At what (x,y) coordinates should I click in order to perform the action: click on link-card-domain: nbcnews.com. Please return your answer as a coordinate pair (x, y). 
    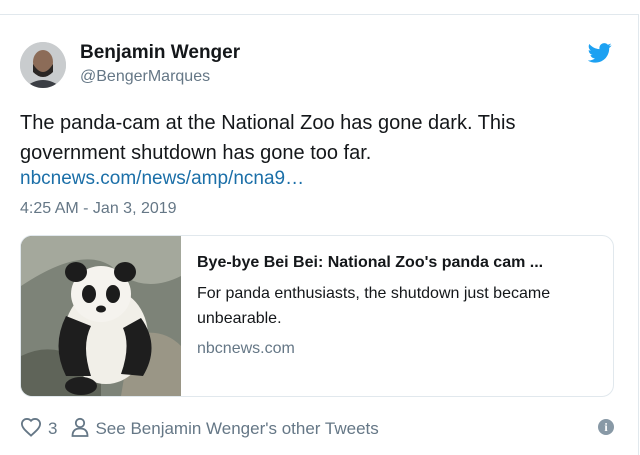
    Looking at the image, I should click on (246, 348).